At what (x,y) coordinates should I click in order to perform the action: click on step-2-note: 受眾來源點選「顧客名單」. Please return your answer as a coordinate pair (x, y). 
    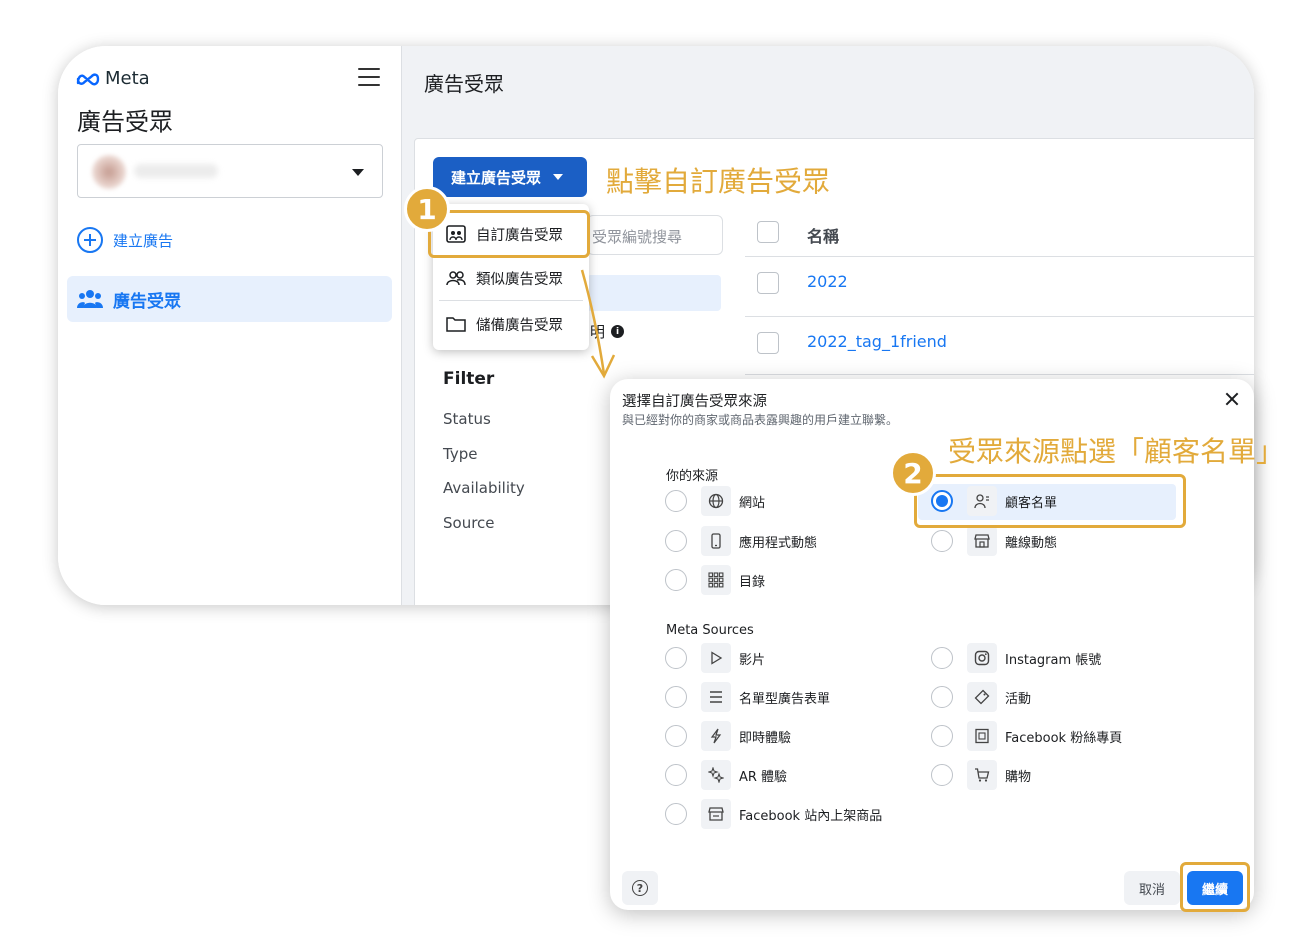
    Looking at the image, I should click on (1116, 451).